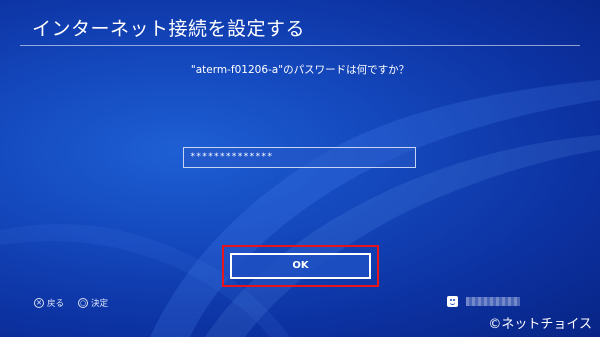 The width and height of the screenshot is (600, 337). Describe the element at coordinates (100, 304) in the screenshot. I see `confirm-hint-label: 決定` at that location.